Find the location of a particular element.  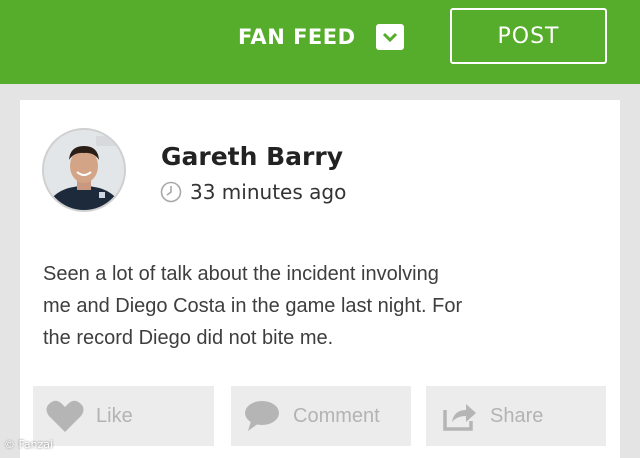

like-button: Like is located at coordinates (123, 416).